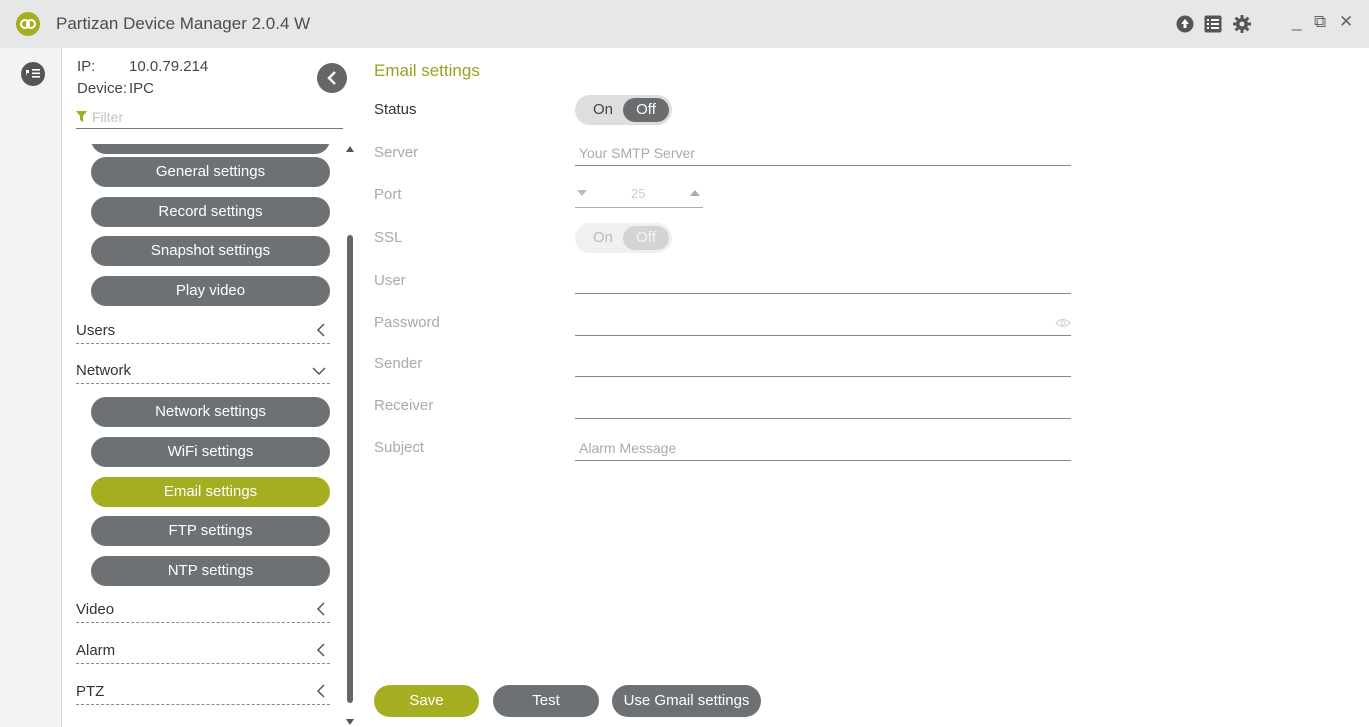  I want to click on test-button: Test, so click(546, 701).